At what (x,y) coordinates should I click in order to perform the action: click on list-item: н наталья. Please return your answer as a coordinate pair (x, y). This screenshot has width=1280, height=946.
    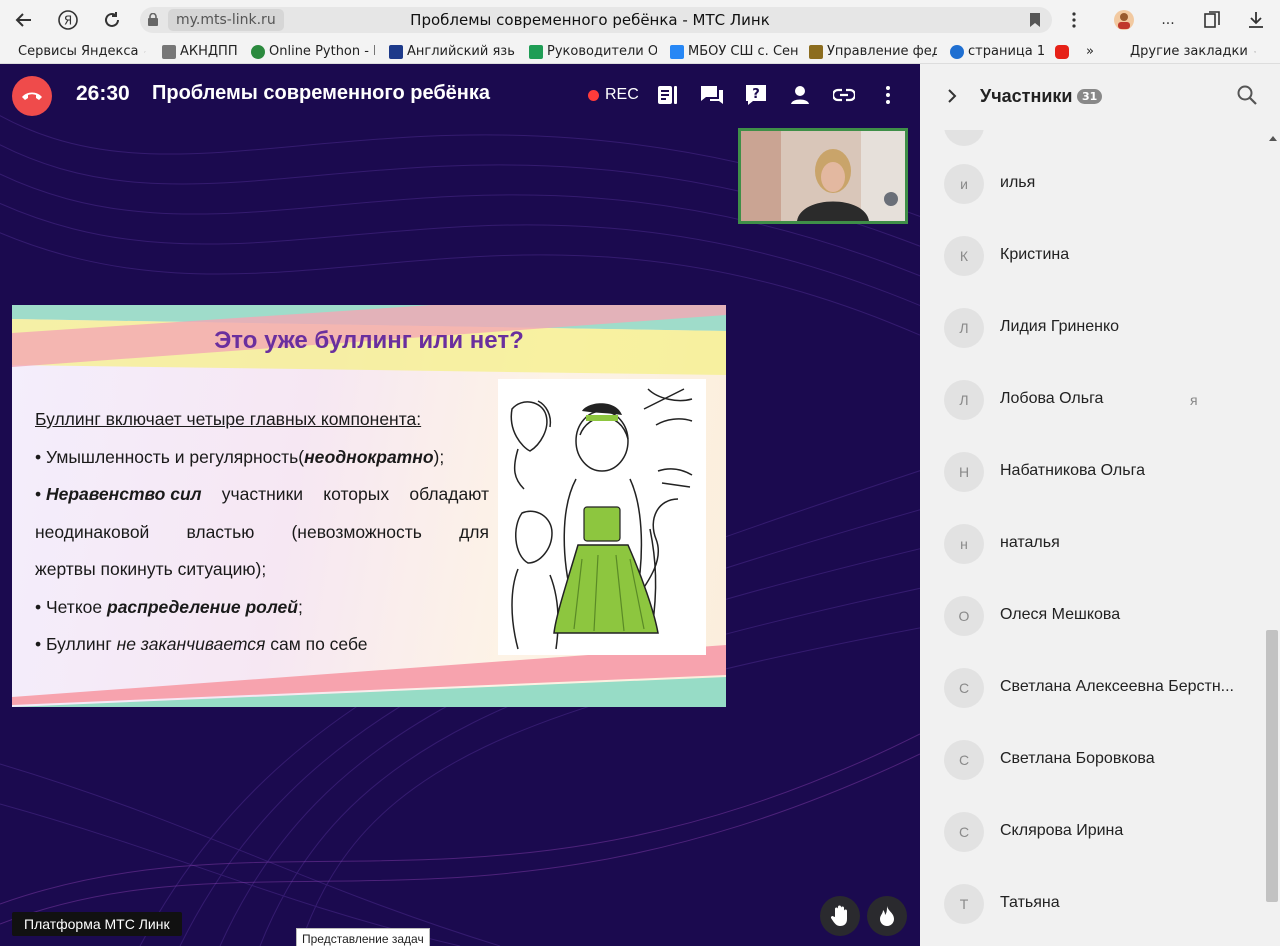
    Looking at the image, I should click on (1093, 544).